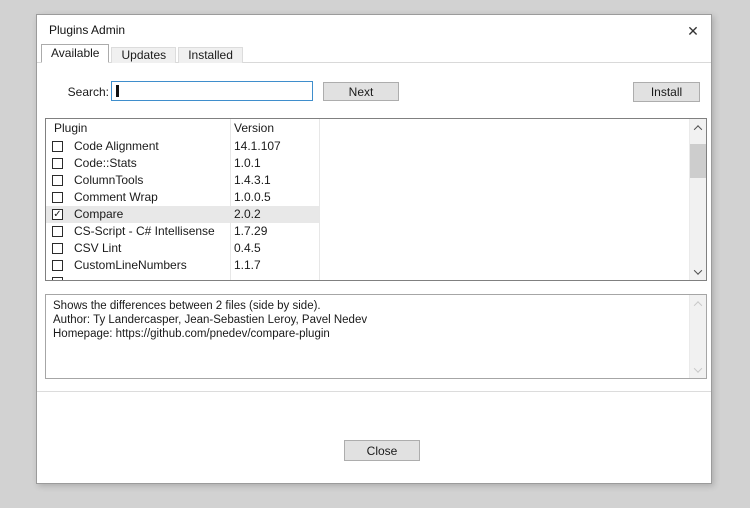 Image resolution: width=750 pixels, height=508 pixels. What do you see at coordinates (697, 199) in the screenshot?
I see `list-scrollbar` at bounding box center [697, 199].